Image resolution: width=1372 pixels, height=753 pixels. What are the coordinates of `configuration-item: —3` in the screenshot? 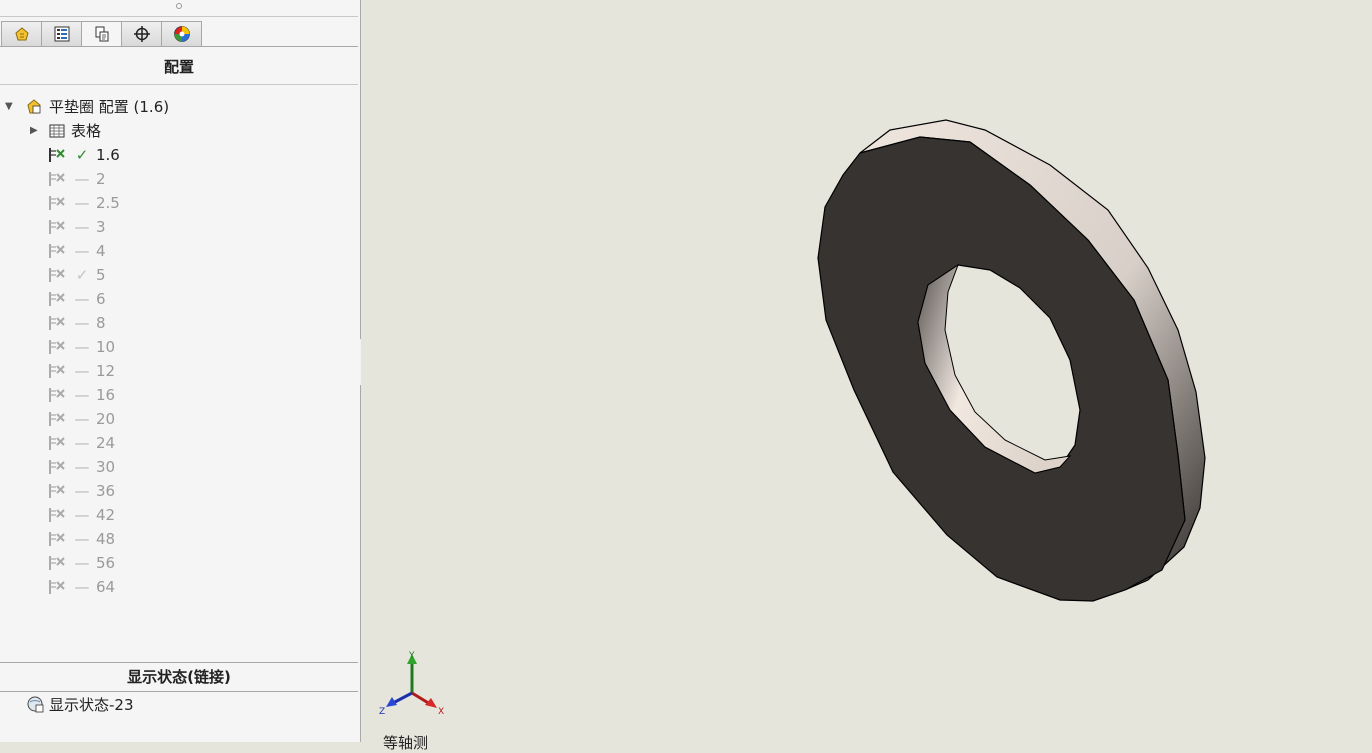 It's located at (179, 227).